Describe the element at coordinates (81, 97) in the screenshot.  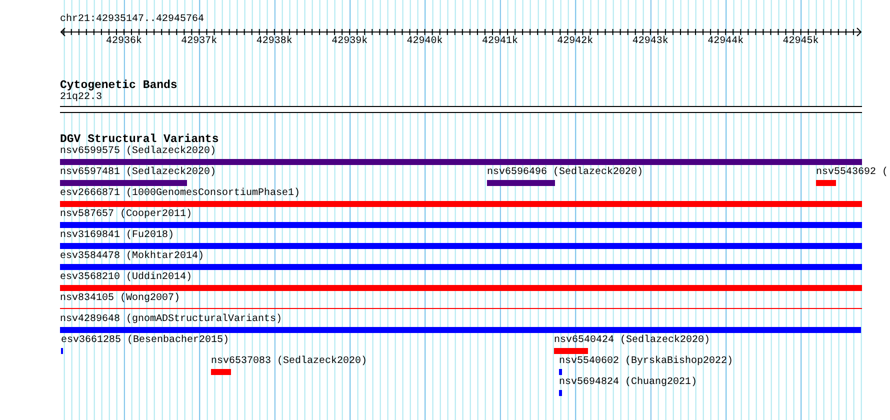
I see `band-label: 21q22.3` at that location.